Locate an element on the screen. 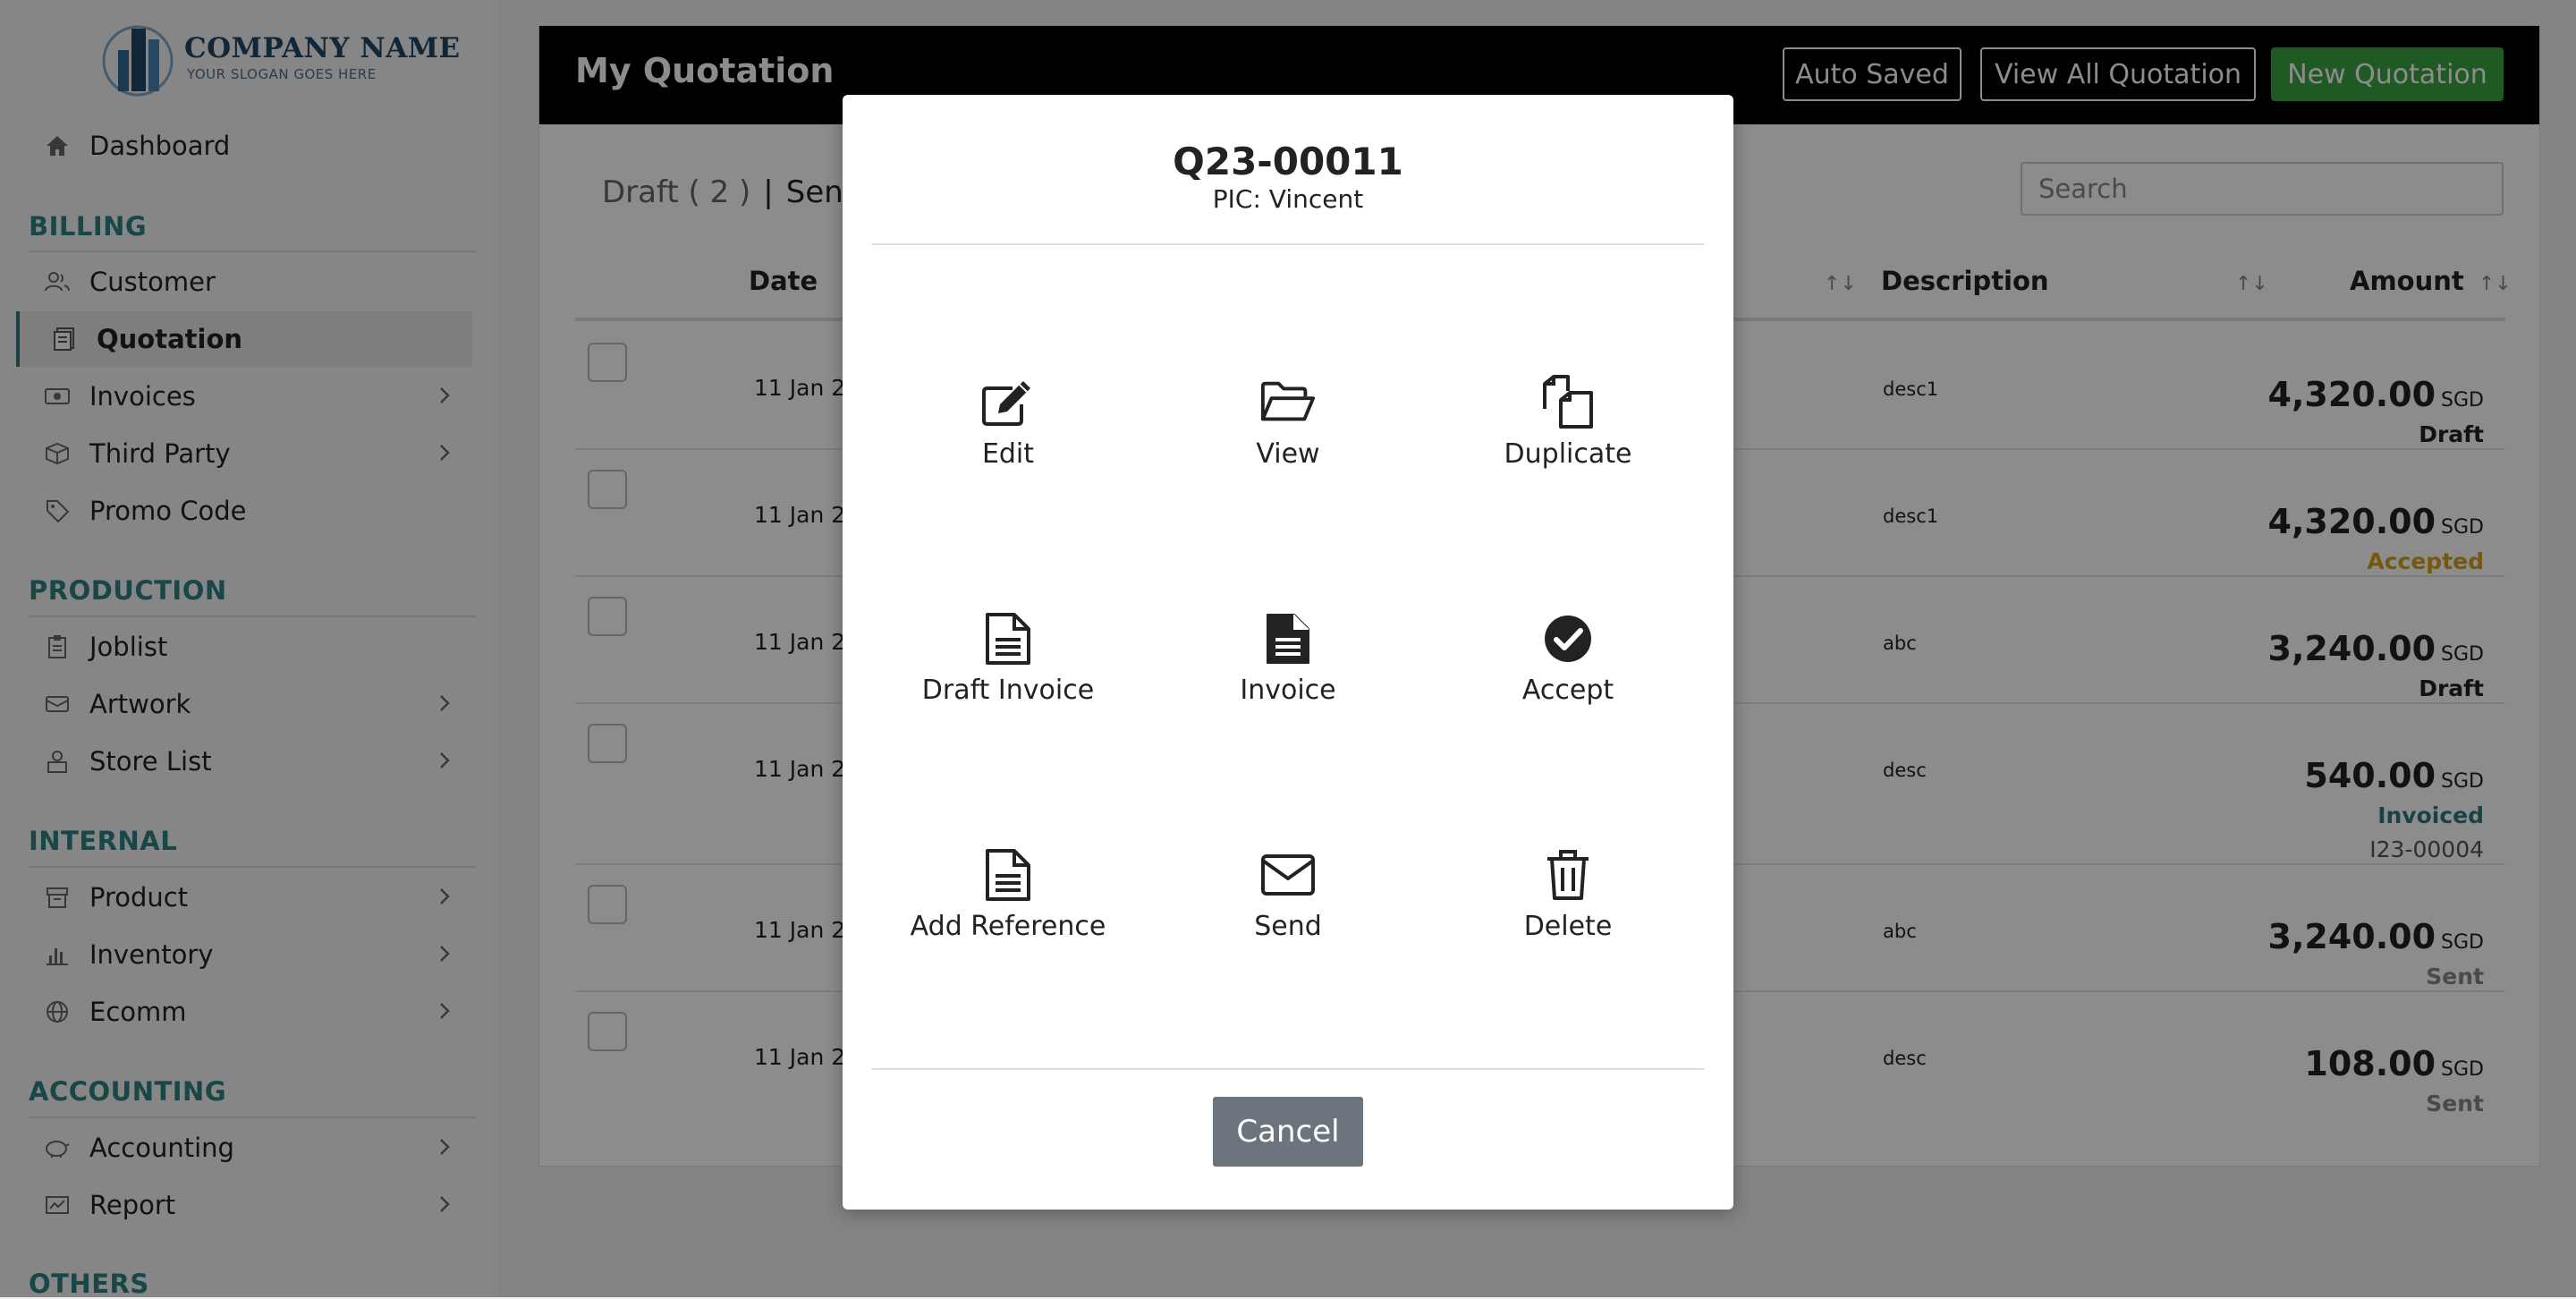  action-label: Delete is located at coordinates (1568, 926).